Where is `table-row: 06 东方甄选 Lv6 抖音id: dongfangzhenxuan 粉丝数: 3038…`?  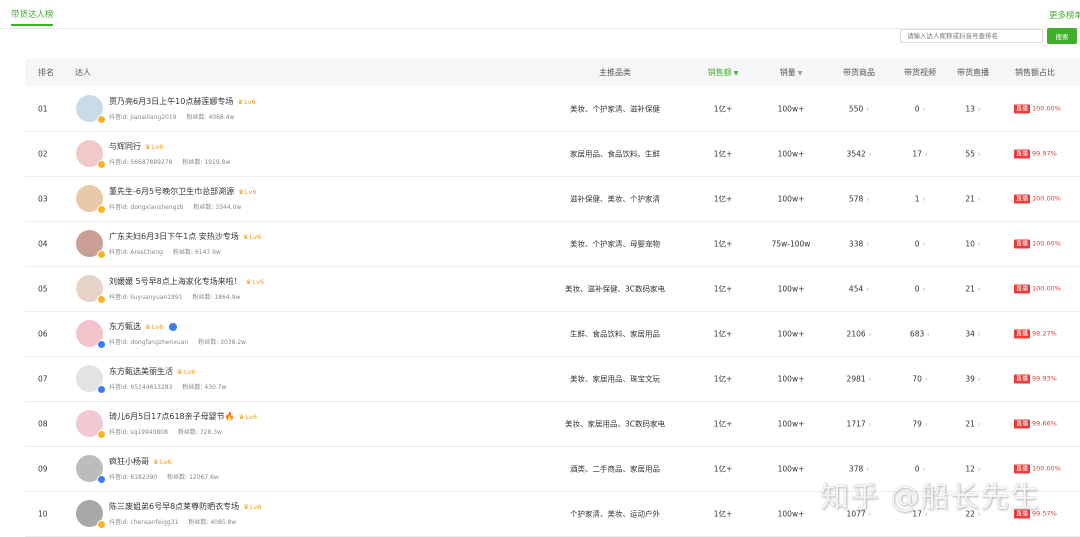
table-row: 06 东方甄选 Lv6 抖音id: dongfangzhenxuan 粉丝数: 3038… is located at coordinates (552, 334).